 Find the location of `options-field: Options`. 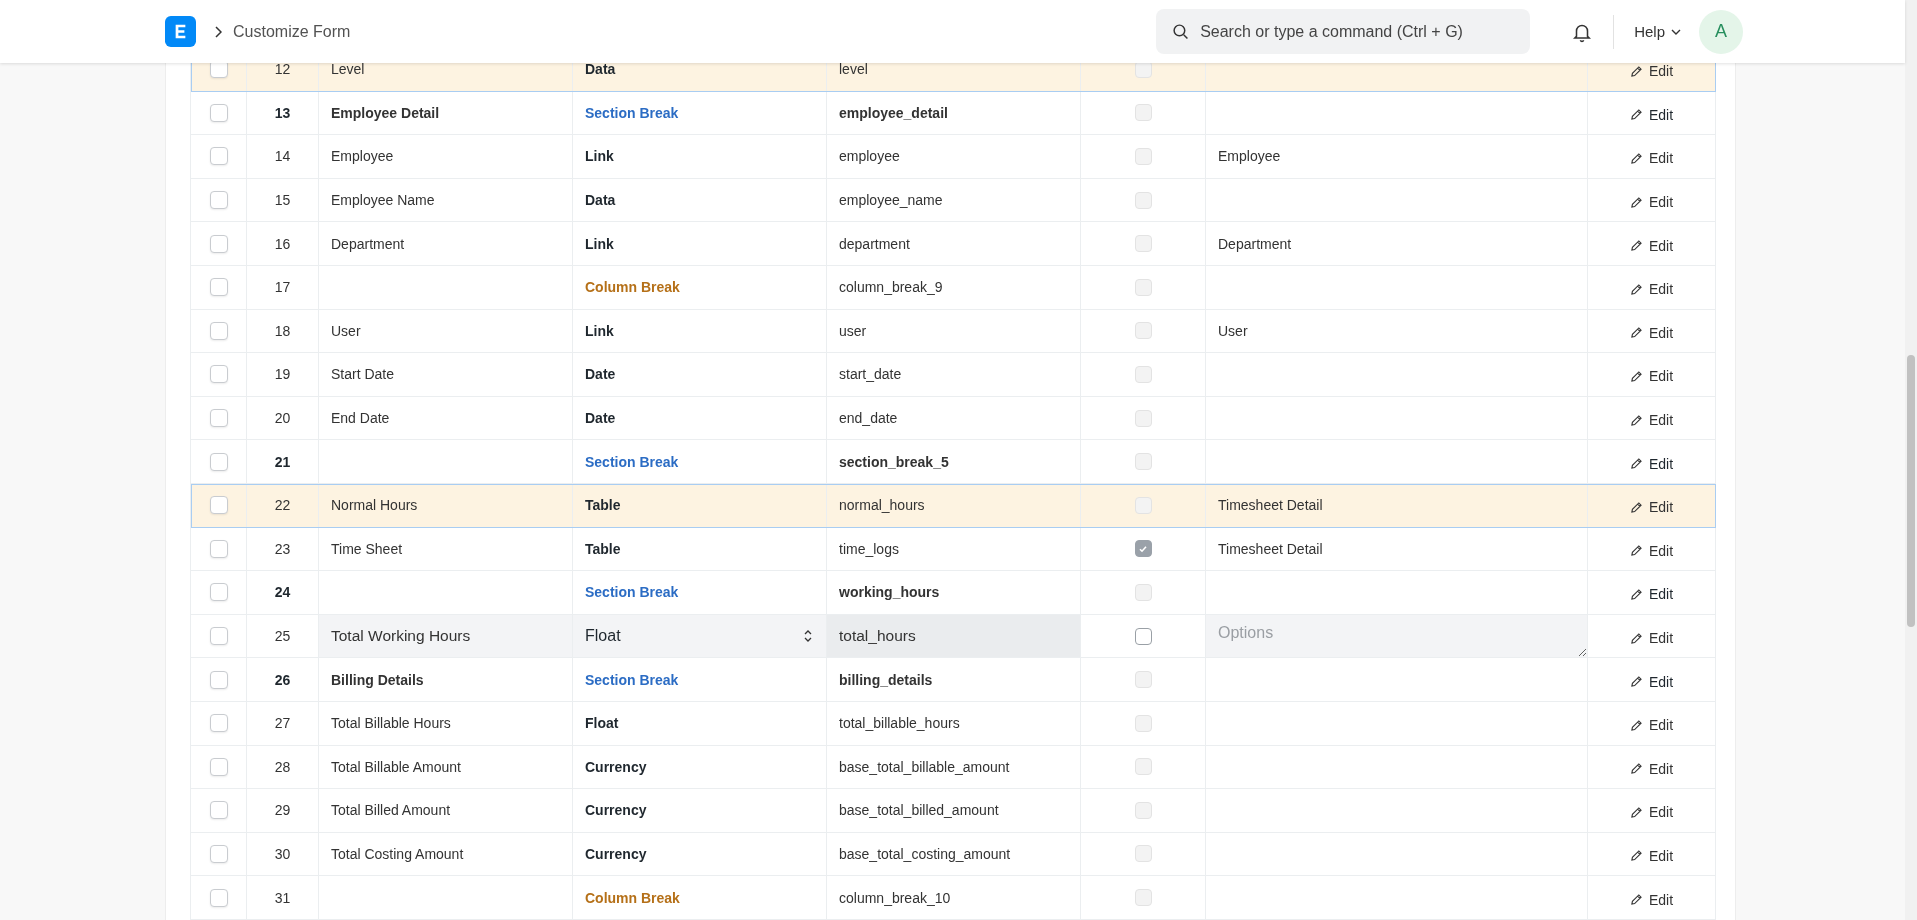

options-field: Options is located at coordinates (1396, 636).